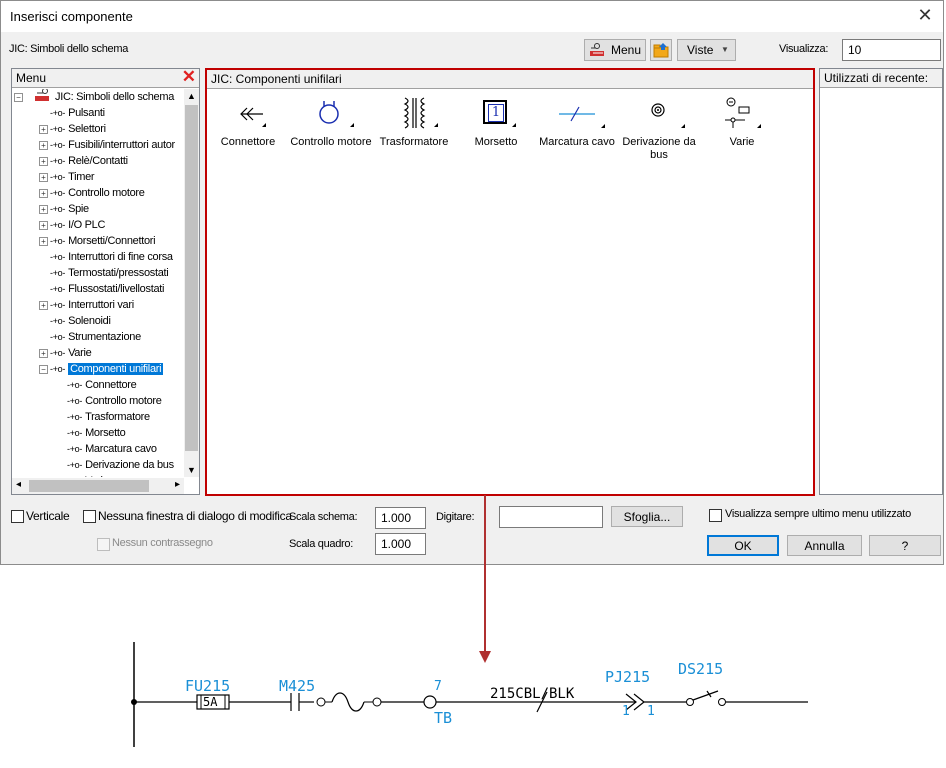 Image resolution: width=946 pixels, height=768 pixels. I want to click on library-label: JIC: Simboli dello schema, so click(69, 49).